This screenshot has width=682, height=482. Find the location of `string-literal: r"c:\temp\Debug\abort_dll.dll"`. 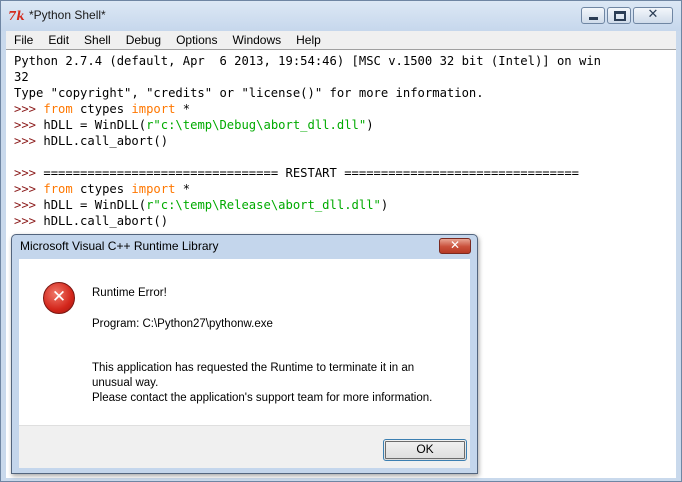

string-literal: r"c:\temp\Debug\abort_dll.dll" is located at coordinates (256, 125).